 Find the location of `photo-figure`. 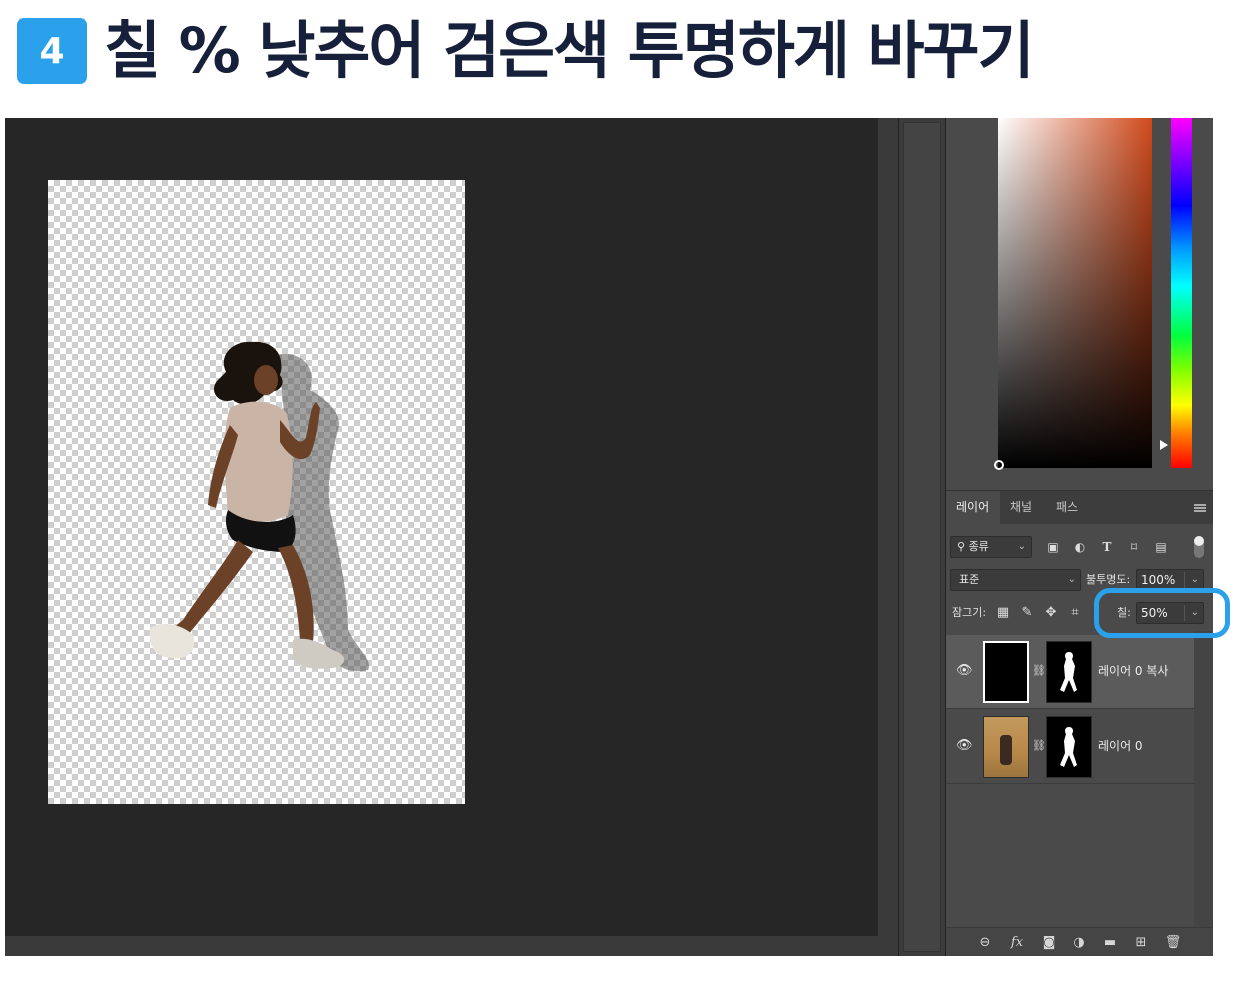

photo-figure is located at coordinates (1006, 750).